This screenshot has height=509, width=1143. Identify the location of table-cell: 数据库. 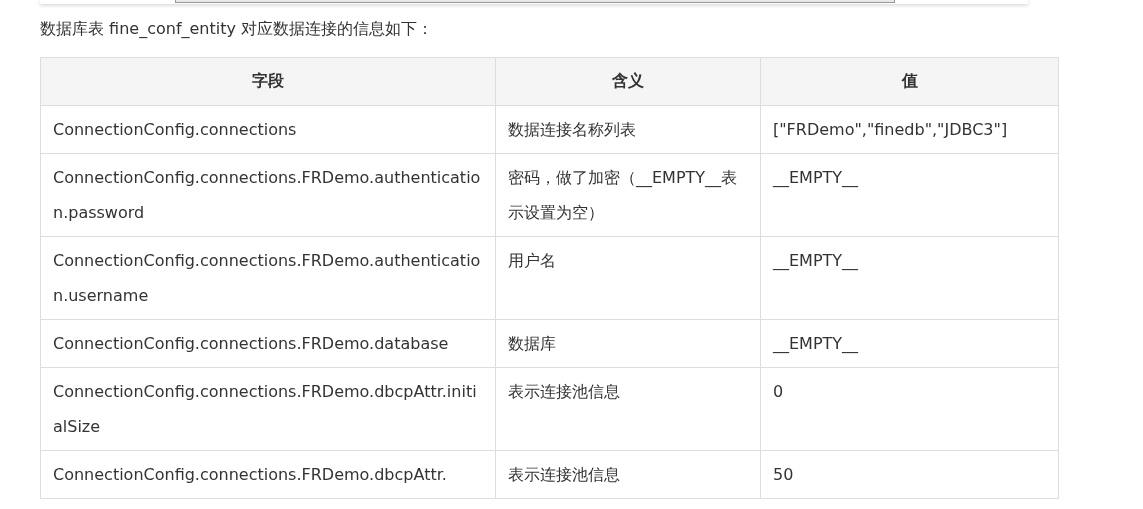
(628, 343).